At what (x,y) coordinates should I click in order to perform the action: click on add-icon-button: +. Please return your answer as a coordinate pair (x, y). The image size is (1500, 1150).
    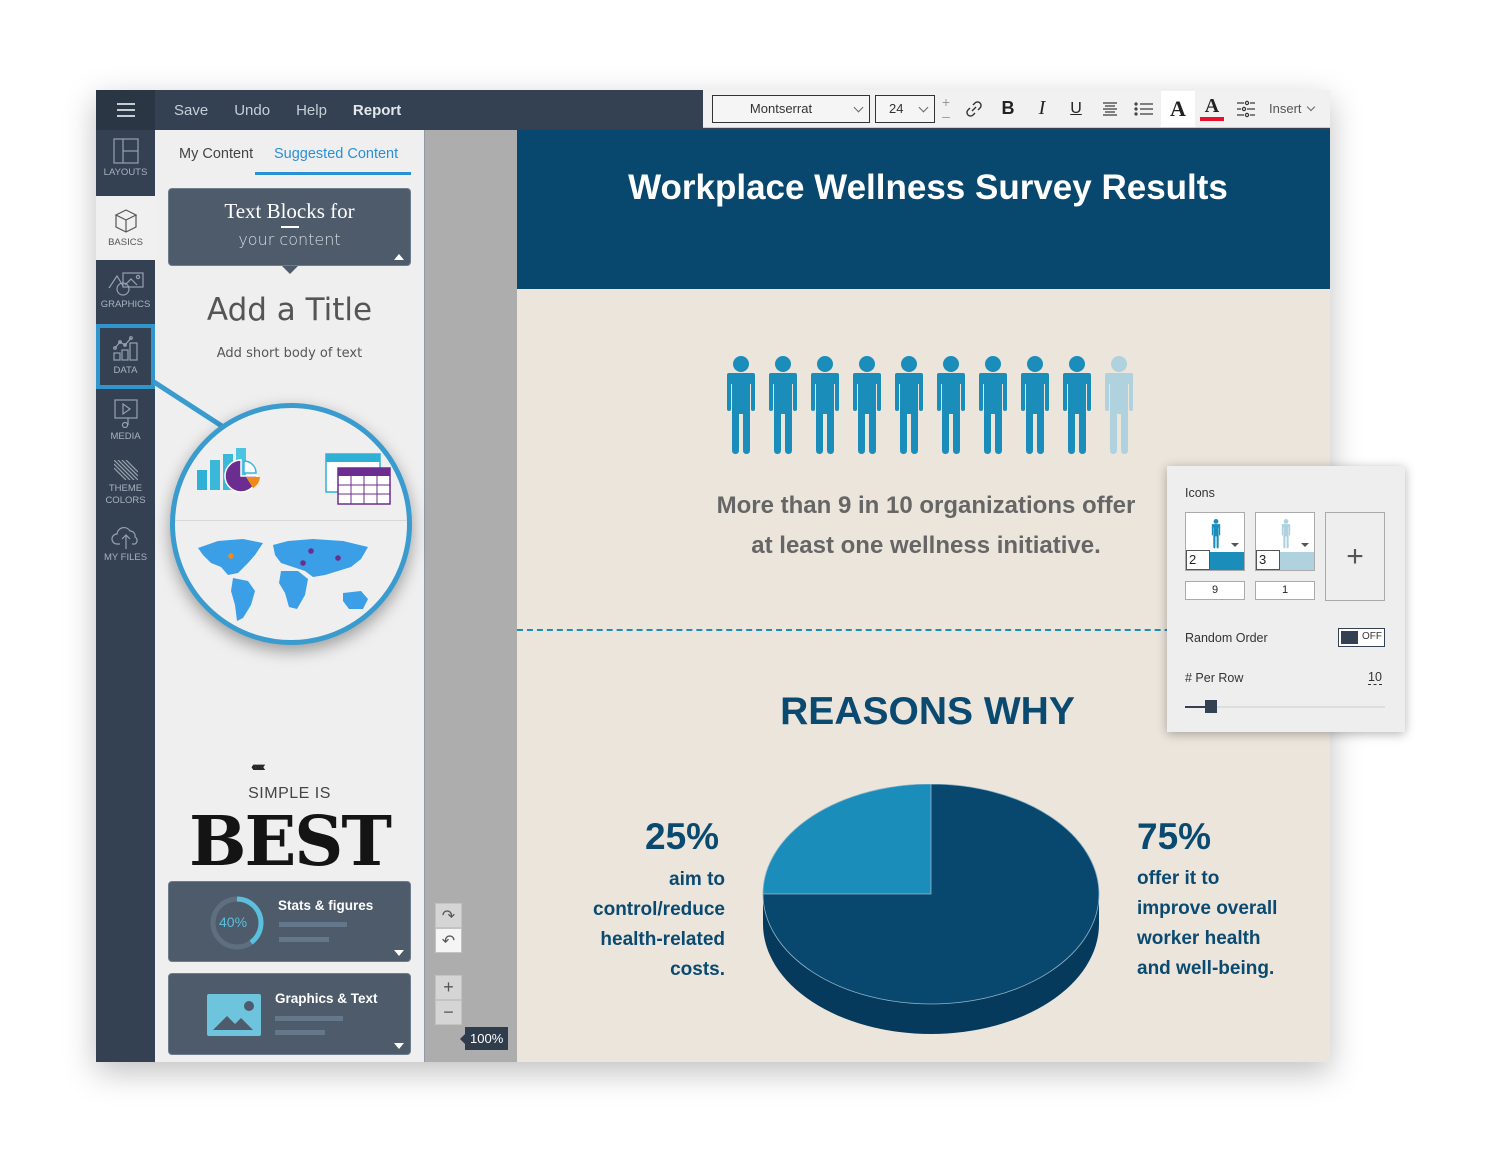
    Looking at the image, I should click on (1355, 556).